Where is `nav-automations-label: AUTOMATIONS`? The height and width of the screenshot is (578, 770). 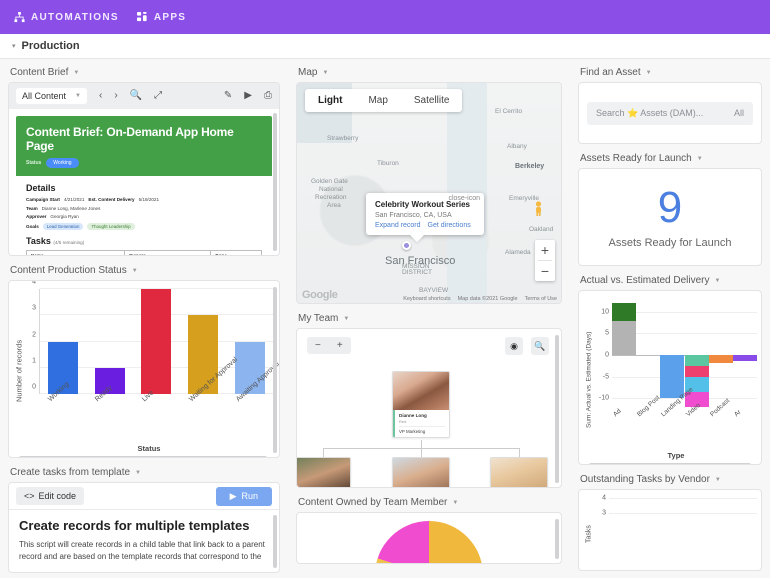
nav-automations-label: AUTOMATIONS is located at coordinates (75, 17).